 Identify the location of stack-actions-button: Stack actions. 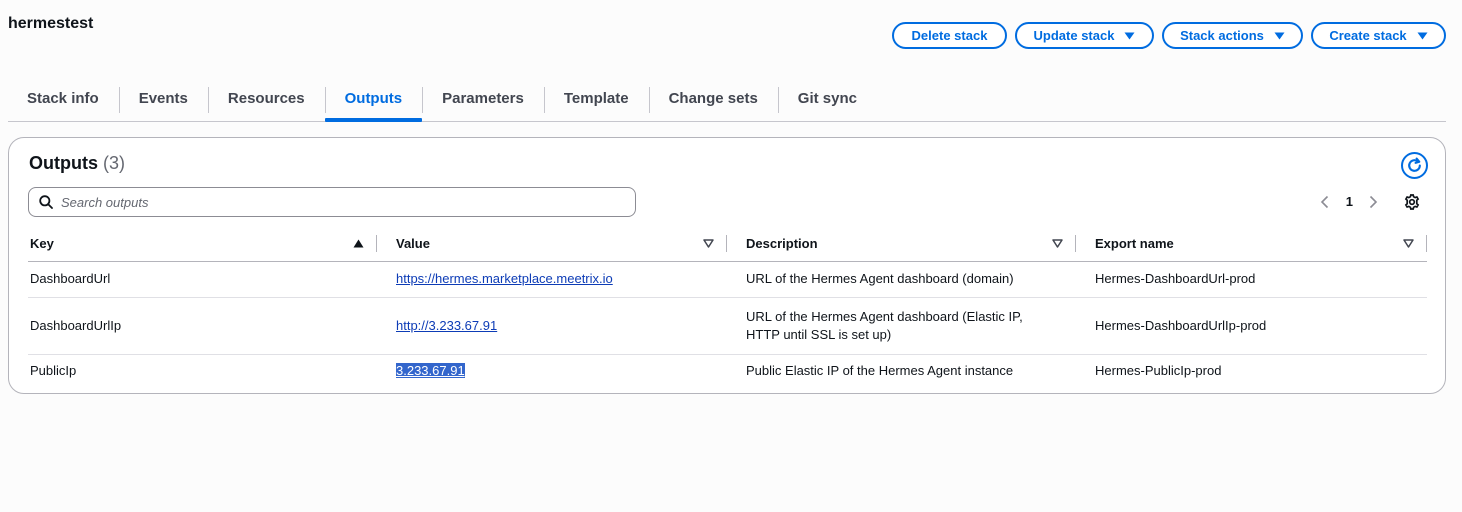
(1232, 35).